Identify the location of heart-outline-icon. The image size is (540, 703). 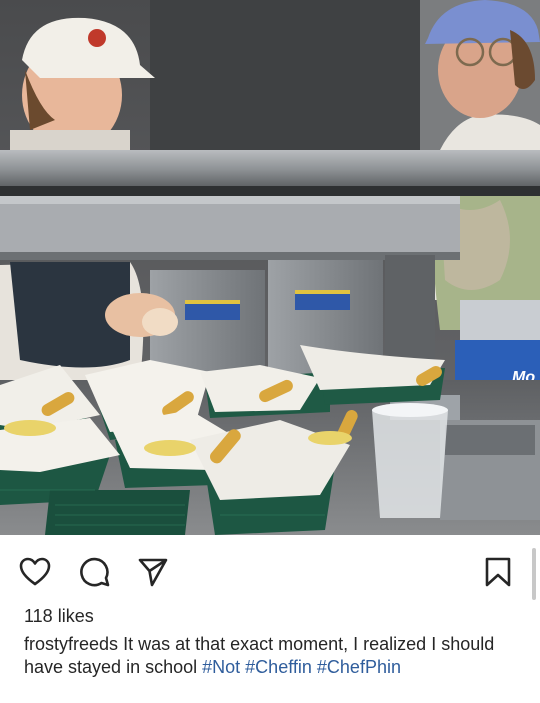
(35, 571).